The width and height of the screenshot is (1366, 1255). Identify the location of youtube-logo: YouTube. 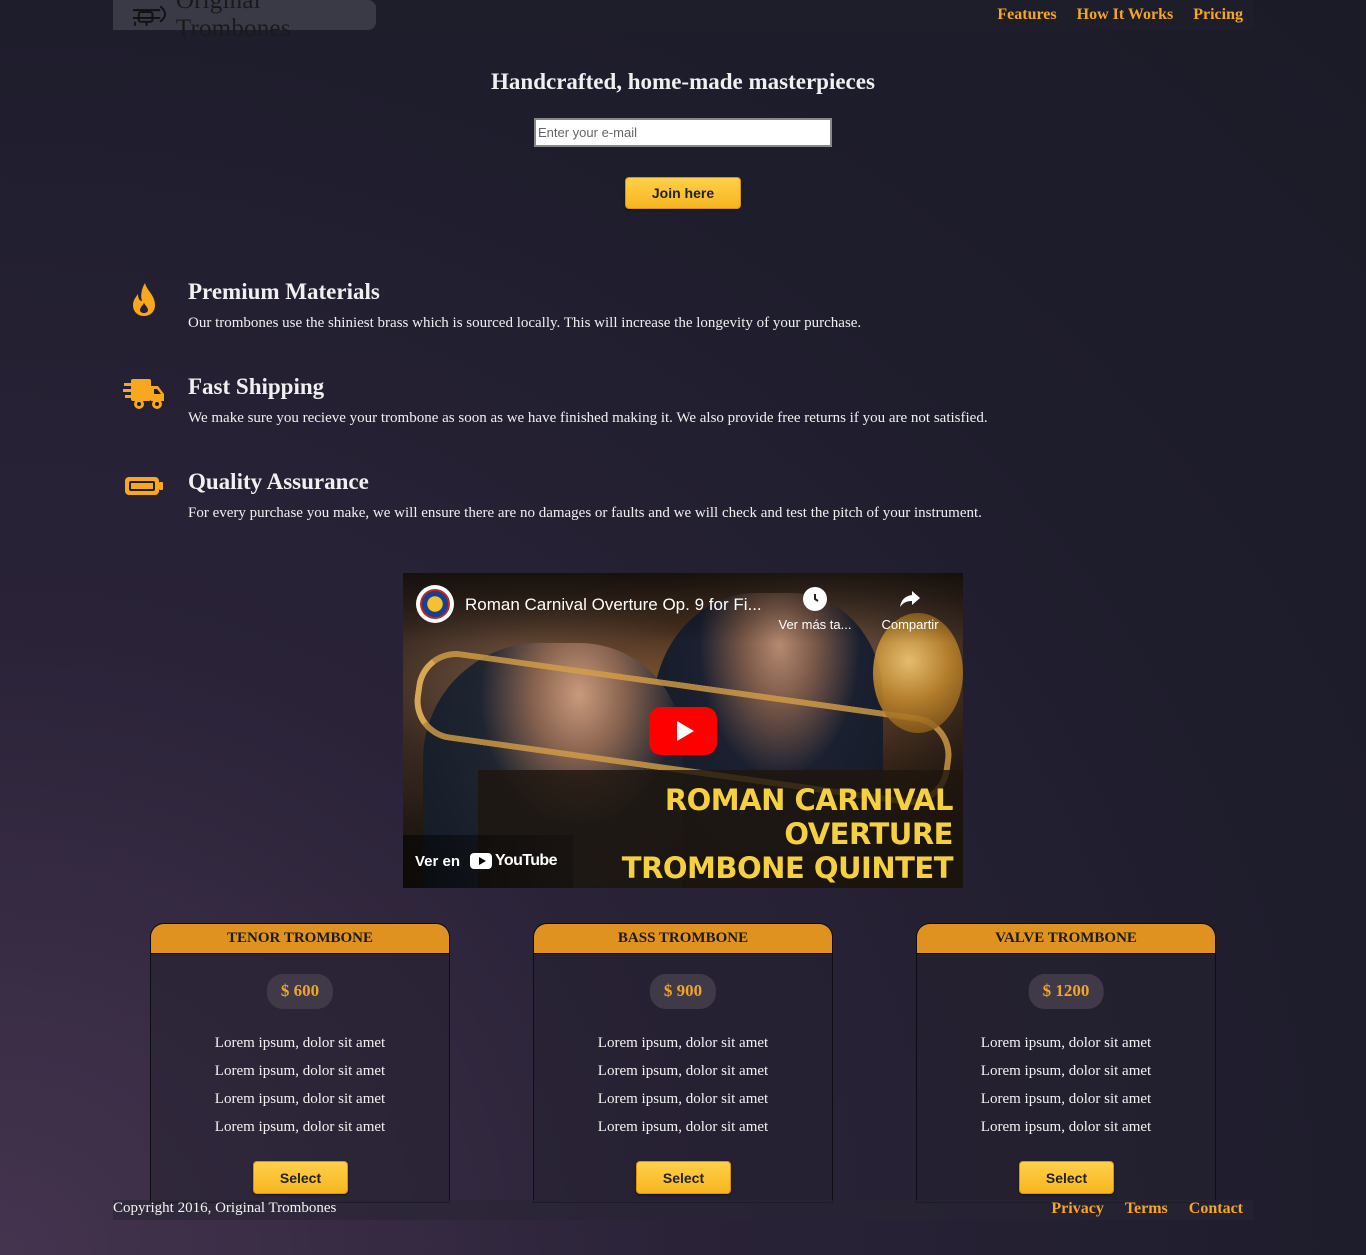
(514, 861).